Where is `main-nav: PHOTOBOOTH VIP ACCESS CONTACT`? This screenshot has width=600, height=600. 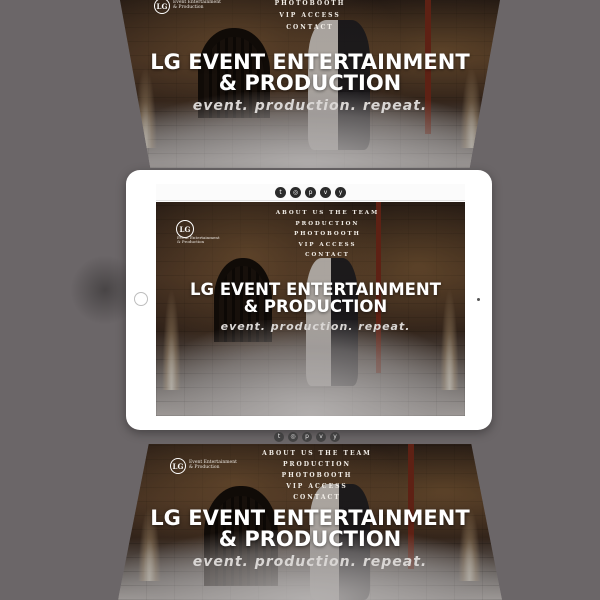
main-nav: PHOTOBOOTH VIP ACCESS CONTACT is located at coordinates (310, 17).